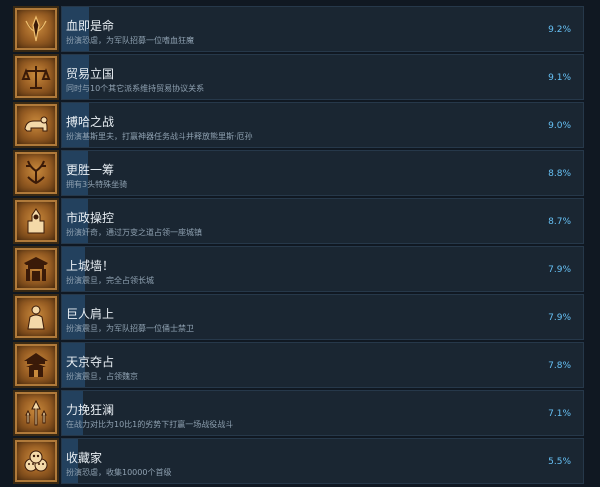 This screenshot has width=600, height=487. What do you see at coordinates (322, 413) in the screenshot?
I see `achievement-panel: 力挽狂澜 在战力对比为10比1的劣势下打赢一场战役战斗 7.1%` at bounding box center [322, 413].